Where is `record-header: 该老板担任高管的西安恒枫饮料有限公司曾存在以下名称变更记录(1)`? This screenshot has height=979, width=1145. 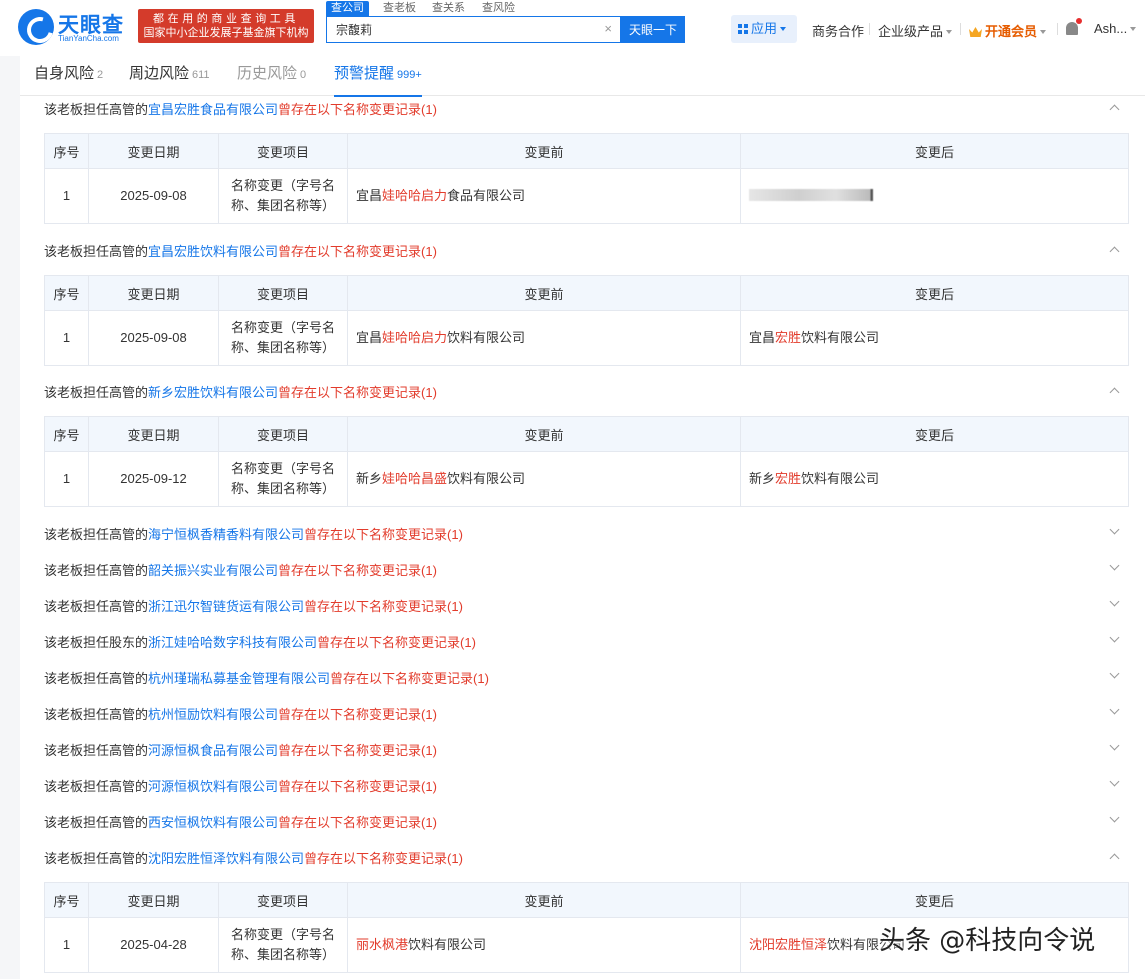
record-header: 该老板担任高管的西安恒枫饮料有限公司曾存在以下名称变更记录(1) is located at coordinates (586, 821).